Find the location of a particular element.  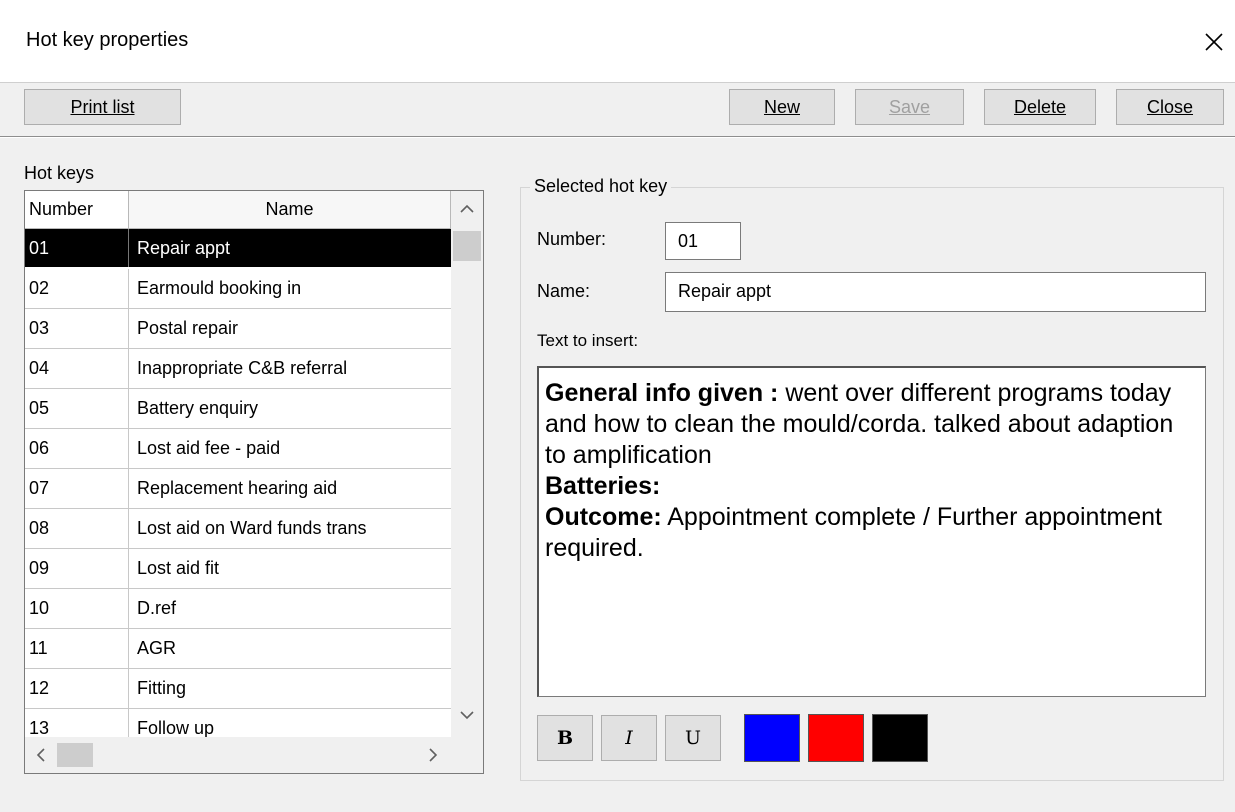

row-number: 03 is located at coordinates (77, 328).